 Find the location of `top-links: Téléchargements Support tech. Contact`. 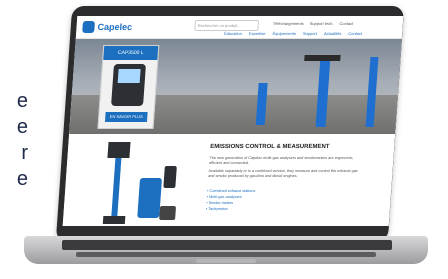

top-links: Téléchargements Support tech. Contact is located at coordinates (313, 23).